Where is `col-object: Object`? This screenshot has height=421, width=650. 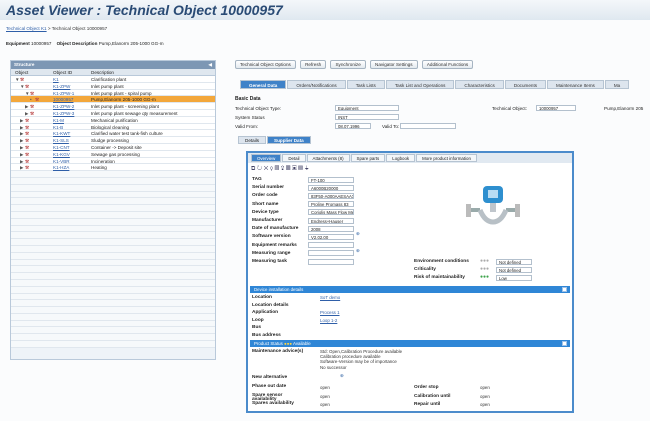
col-object: Object is located at coordinates (21, 72).